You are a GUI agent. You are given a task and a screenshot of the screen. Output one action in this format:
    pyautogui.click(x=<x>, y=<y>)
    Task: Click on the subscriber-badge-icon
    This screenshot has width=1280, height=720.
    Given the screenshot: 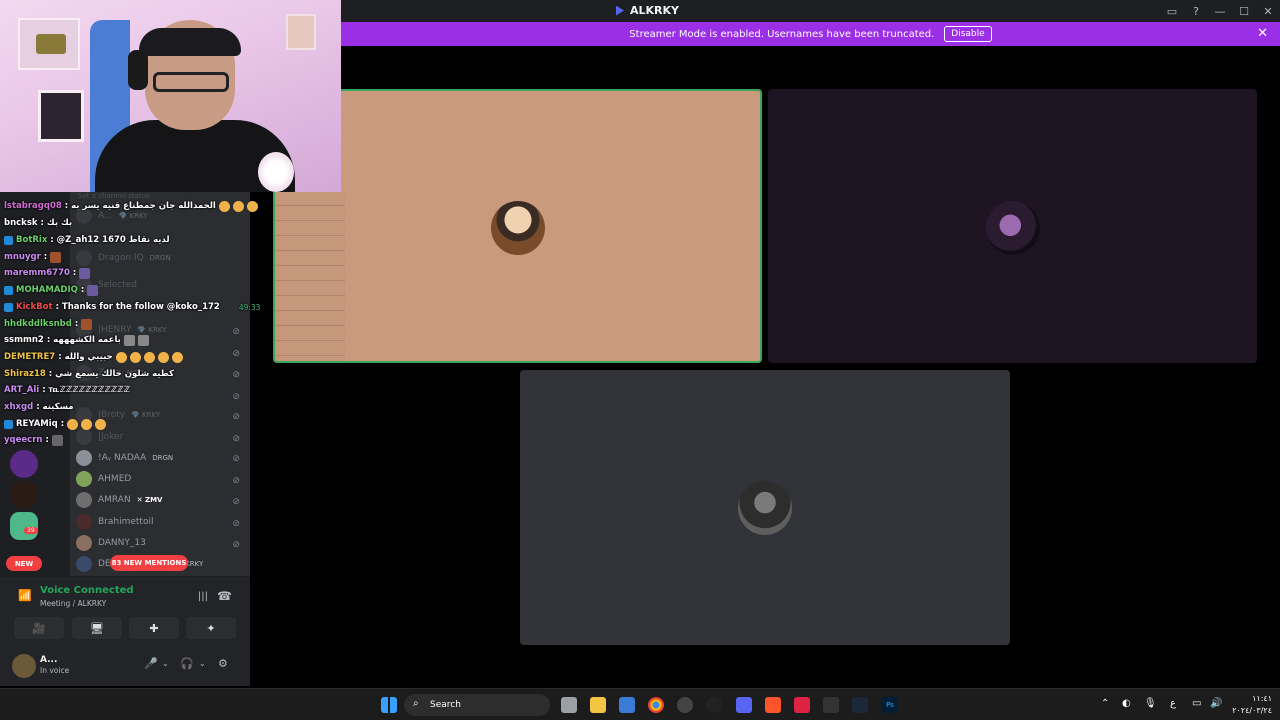 What is the action you would take?
    pyautogui.click(x=8, y=290)
    